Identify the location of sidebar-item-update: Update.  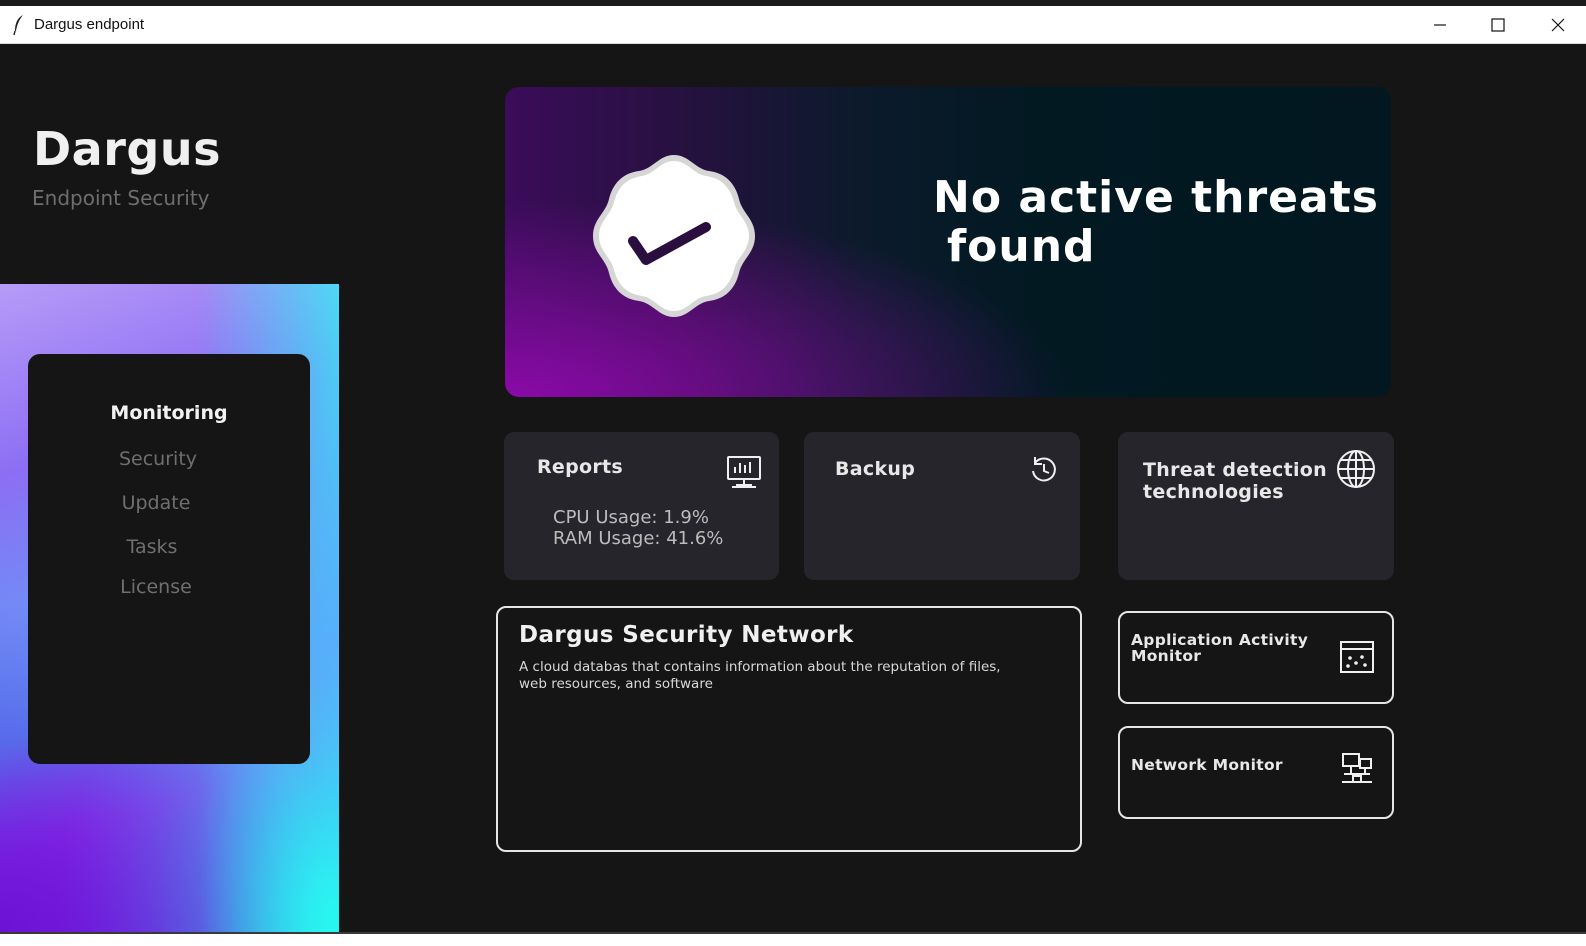
(169, 503).